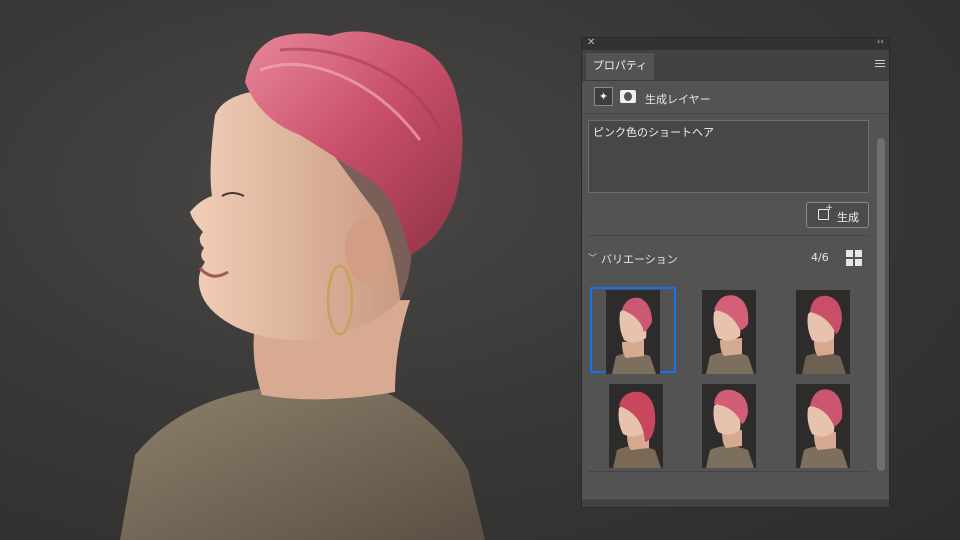 Image resolution: width=960 pixels, height=540 pixels. Describe the element at coordinates (880, 42) in the screenshot. I see `double-chevron-icon: ‹‹` at that location.